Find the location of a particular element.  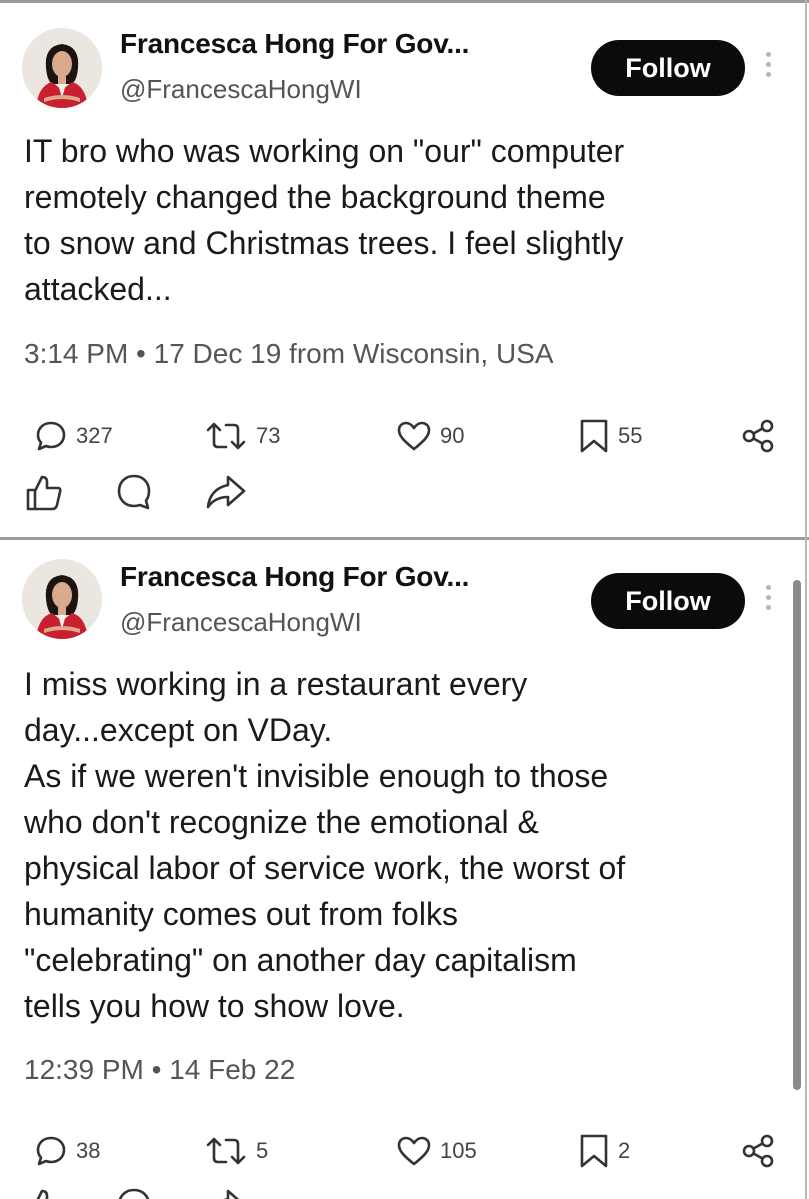

post-text-line: I miss working in a restaurant every is located at coordinates (276, 684).